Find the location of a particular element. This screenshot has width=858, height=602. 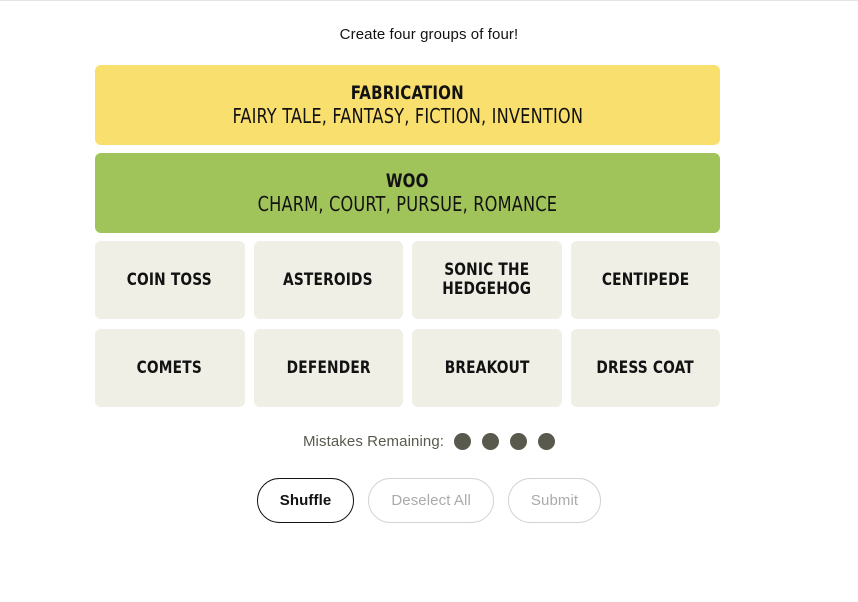

submit-button: Submit is located at coordinates (554, 500).